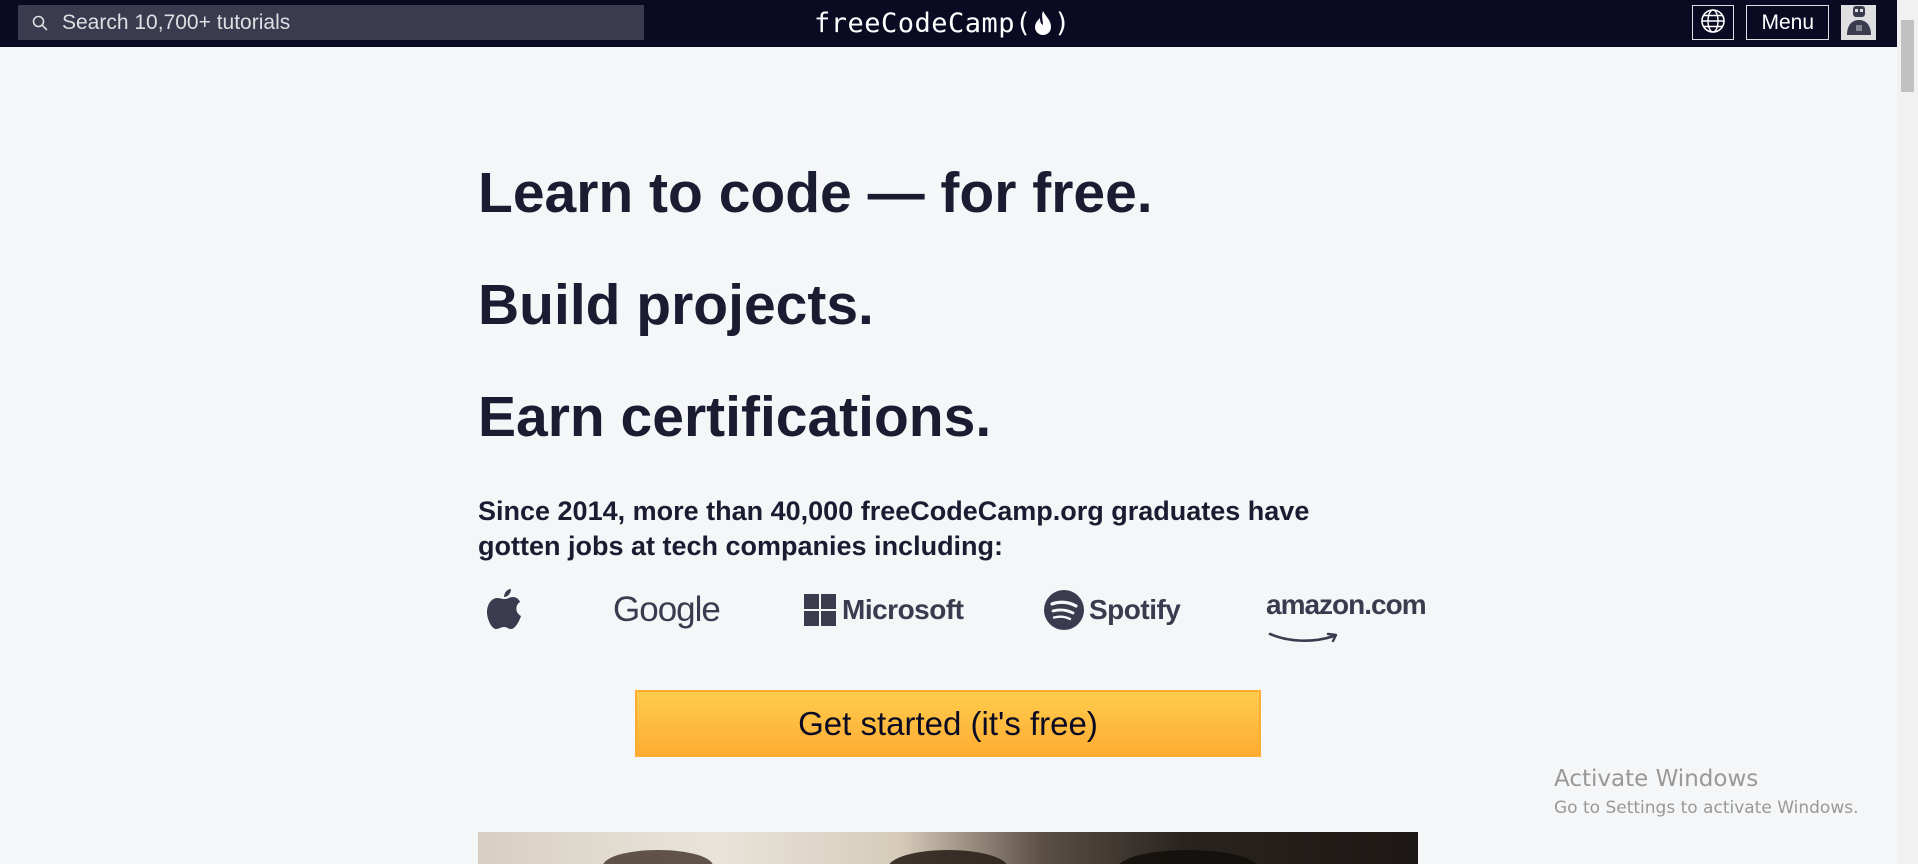 The height and width of the screenshot is (864, 1918). What do you see at coordinates (820, 610) in the screenshot?
I see `windows-icon` at bounding box center [820, 610].